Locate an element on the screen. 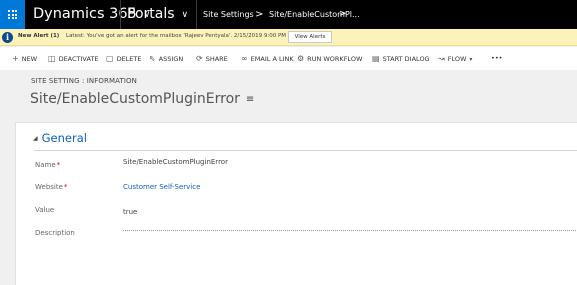 This screenshot has height=285, width=577. record-menu-chevron-icon: > is located at coordinates (343, 14).